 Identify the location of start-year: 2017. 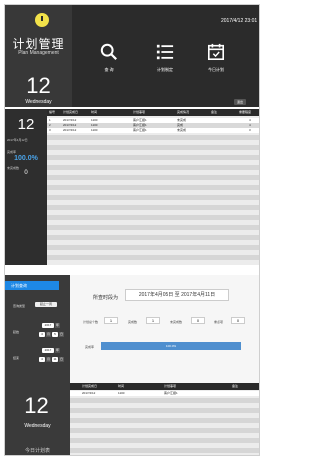
(48, 325).